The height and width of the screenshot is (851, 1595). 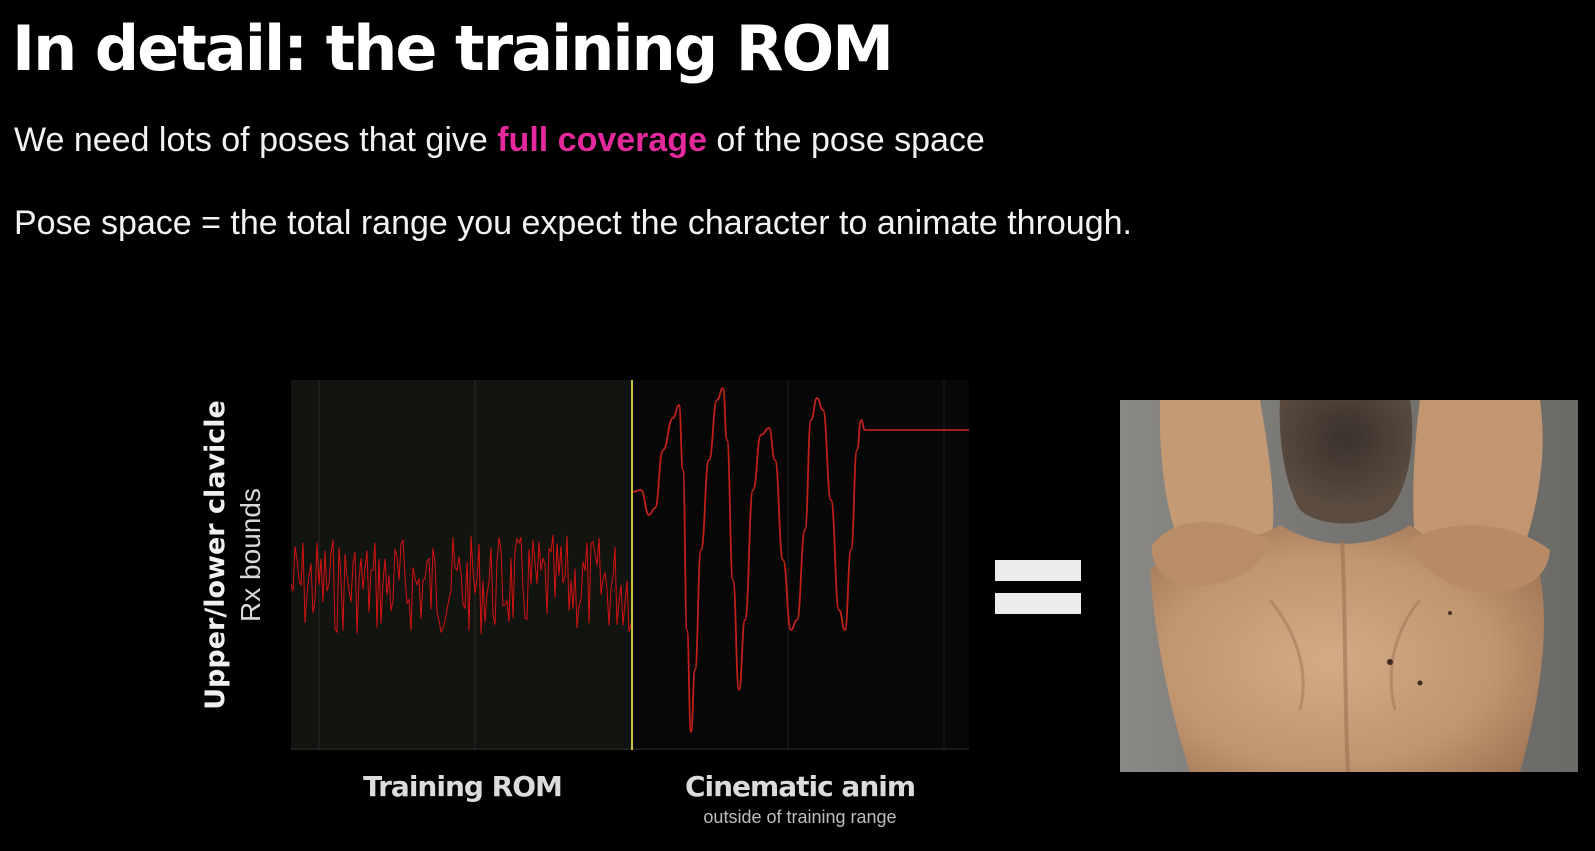 I want to click on training-rom-label-block: Training ROM, so click(x=462, y=786).